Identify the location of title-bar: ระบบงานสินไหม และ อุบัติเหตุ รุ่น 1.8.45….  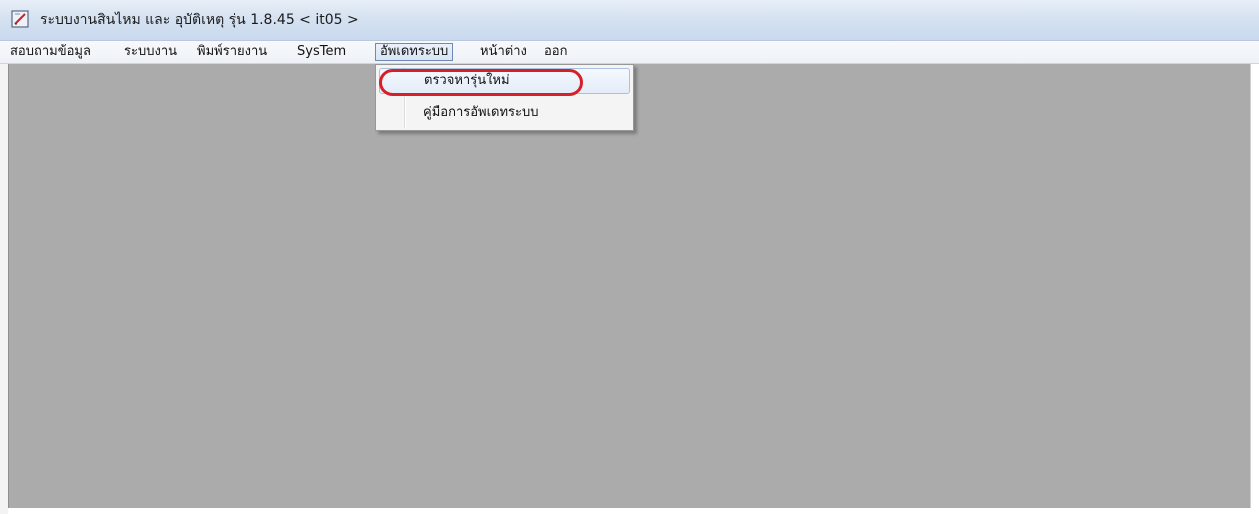
(629, 20).